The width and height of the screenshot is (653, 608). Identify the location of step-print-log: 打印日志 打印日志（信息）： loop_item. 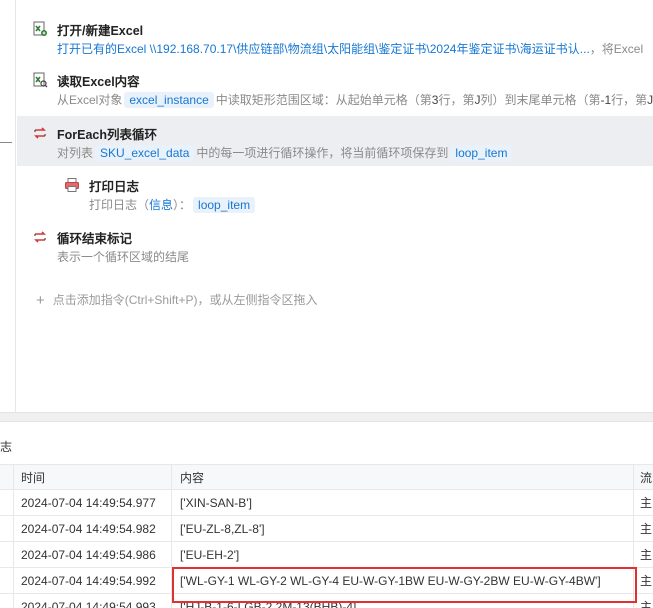
(335, 193).